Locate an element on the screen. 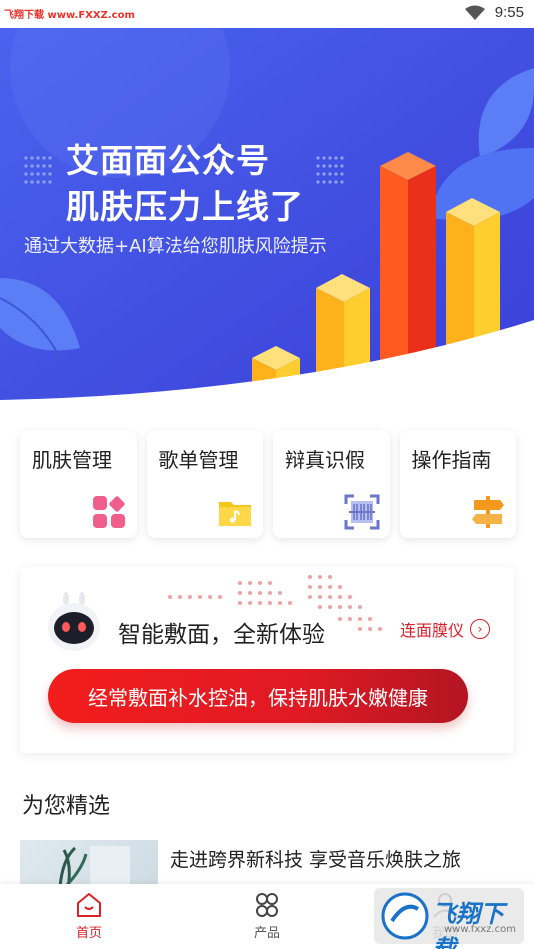 The width and height of the screenshot is (534, 949). banner-subtitle: 通过大数据+AI算法给您肌肤风险提示 is located at coordinates (175, 246).